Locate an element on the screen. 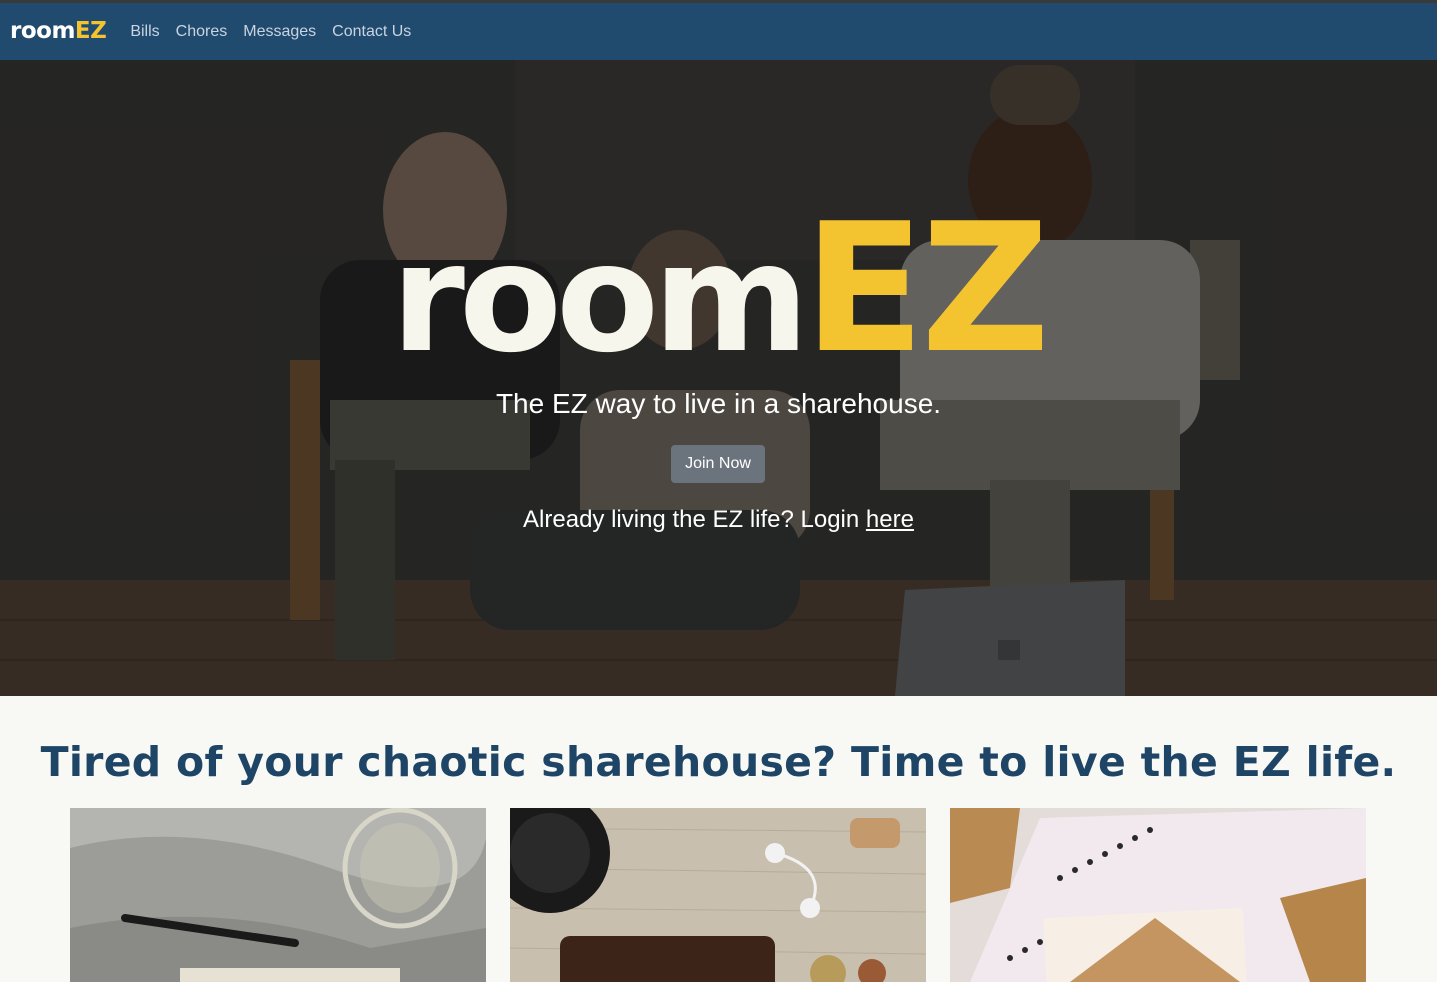 This screenshot has width=1437, height=982. hero-logo-room: room is located at coordinates (599, 299).